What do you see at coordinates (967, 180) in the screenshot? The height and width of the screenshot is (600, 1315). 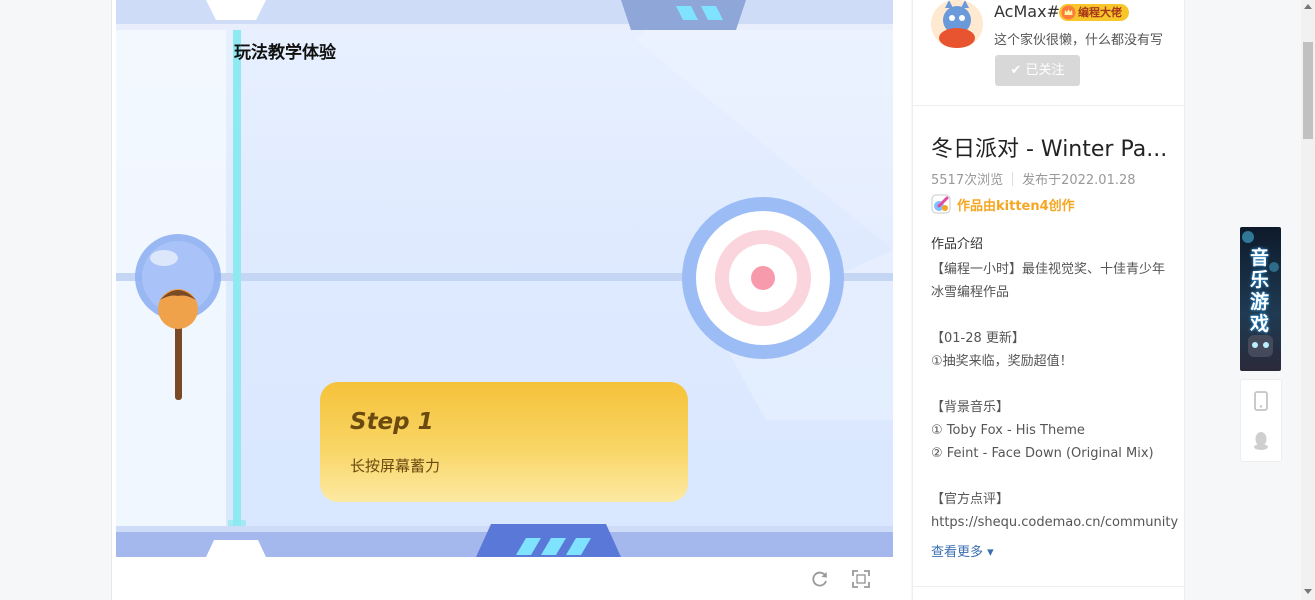 I see `view-count: 5517次浏览` at bounding box center [967, 180].